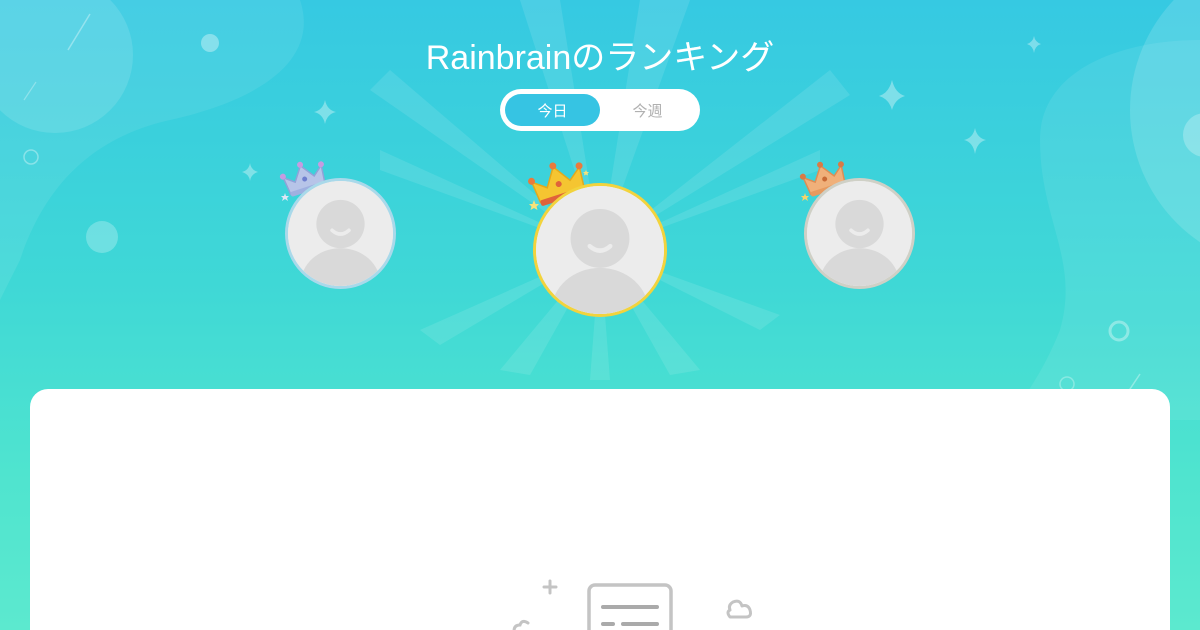 Image resolution: width=1200 pixels, height=630 pixels. What do you see at coordinates (632, 604) in the screenshot?
I see `empty-list-icon` at bounding box center [632, 604].